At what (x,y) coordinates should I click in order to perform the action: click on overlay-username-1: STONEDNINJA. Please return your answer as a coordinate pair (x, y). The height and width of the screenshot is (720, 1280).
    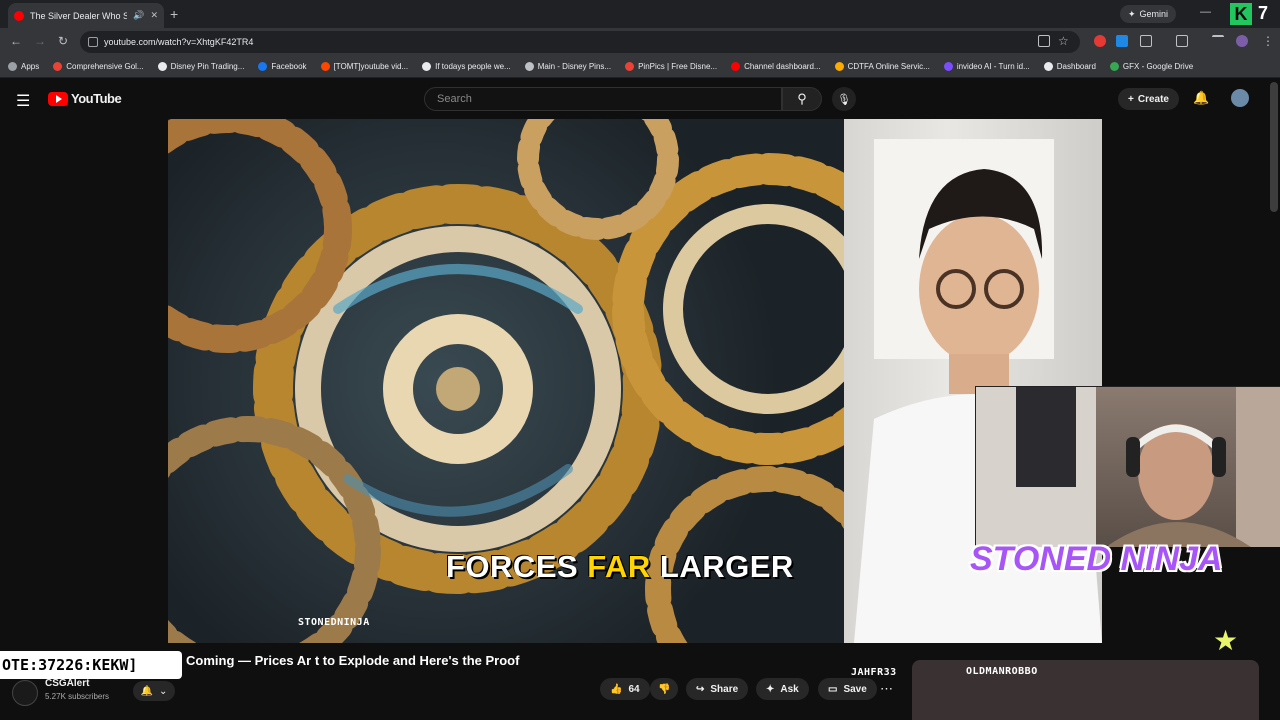
    Looking at the image, I should click on (334, 622).